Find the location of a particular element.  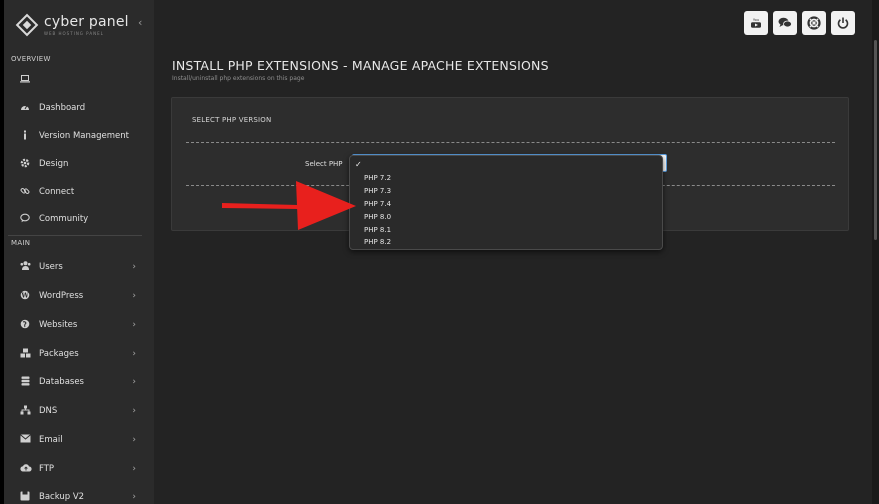

section-main: MAIN is located at coordinates (21, 243).